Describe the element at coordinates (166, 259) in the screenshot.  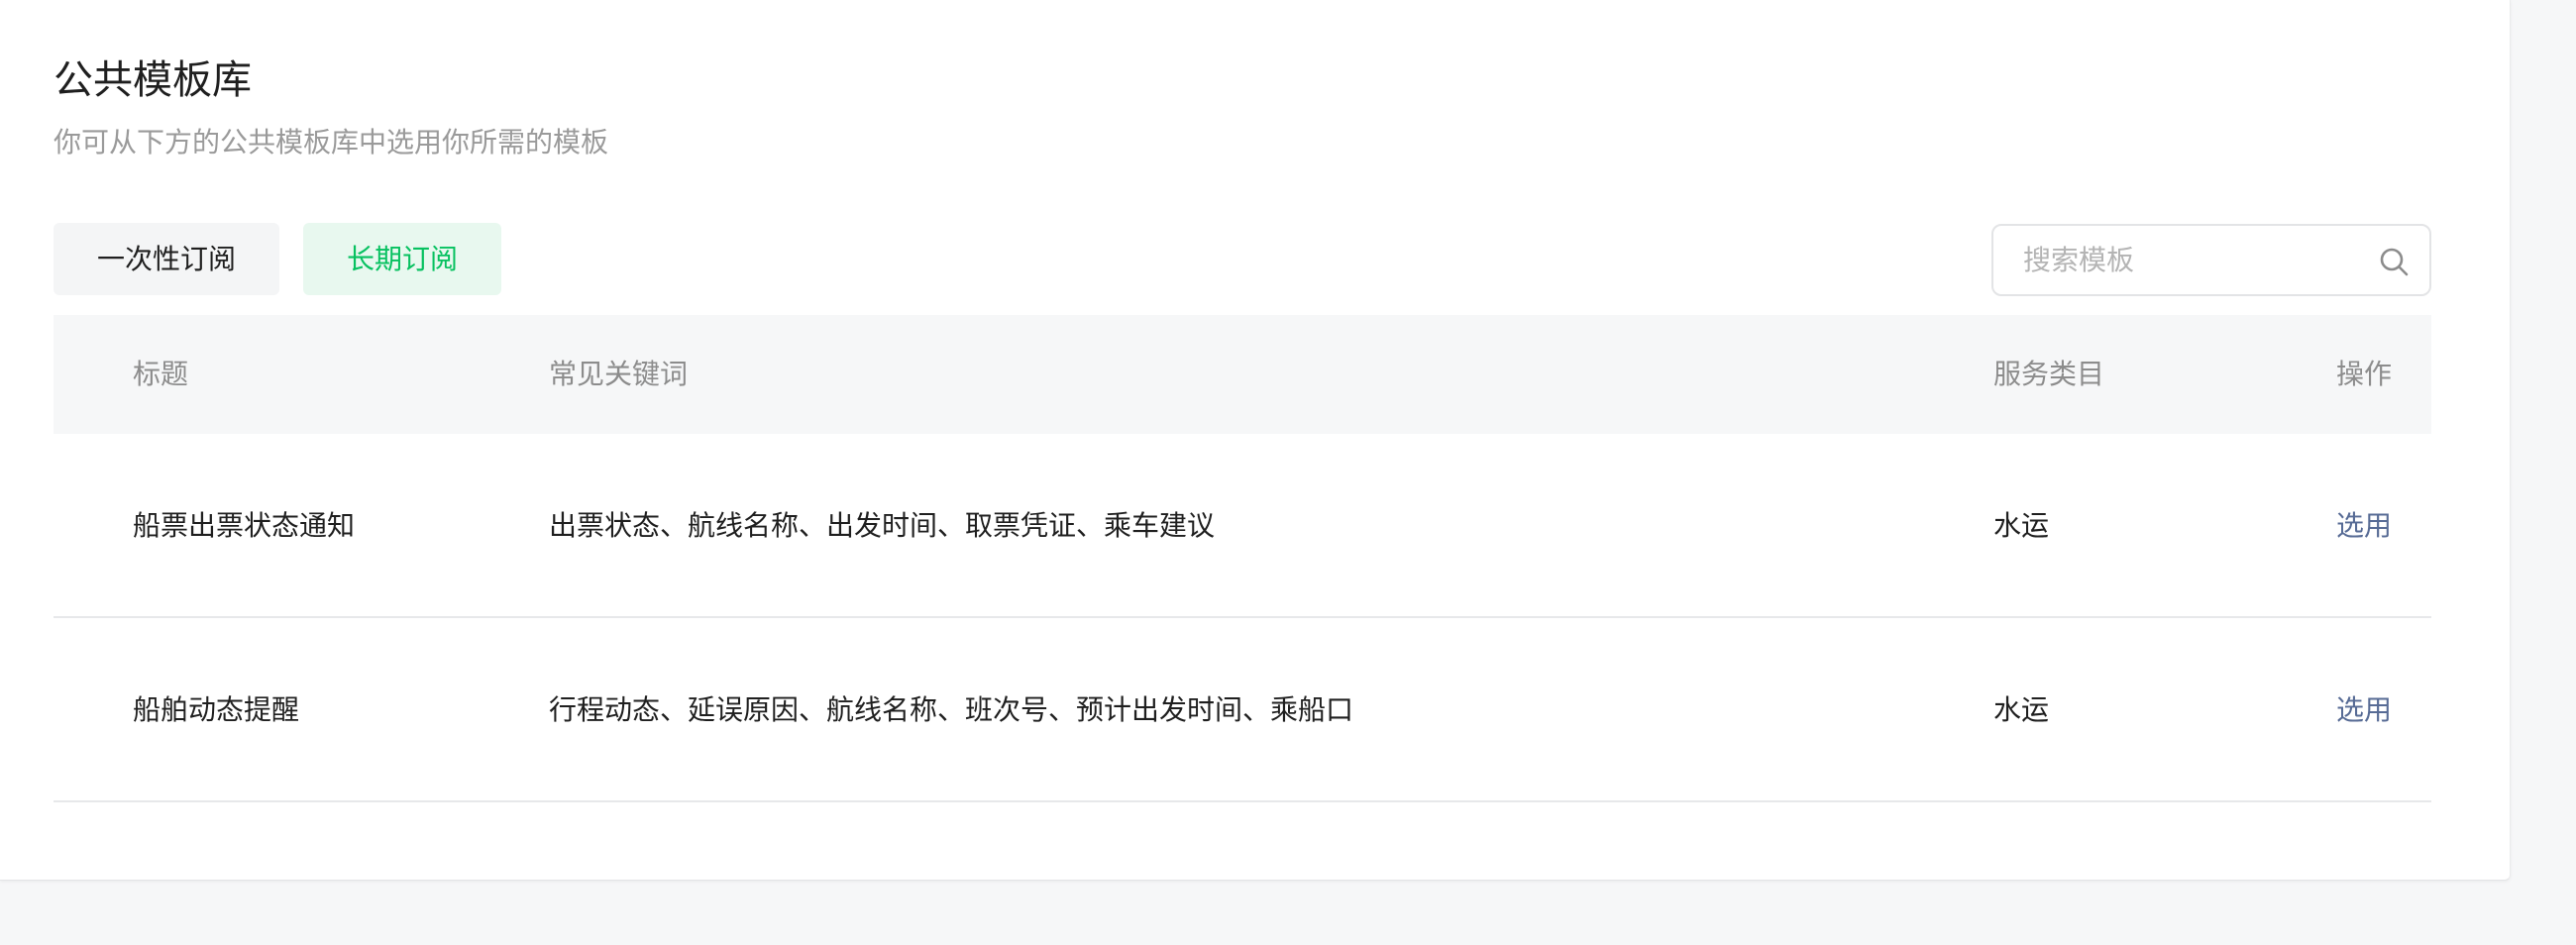
I see `tab-one-time-subscription: 一次性订阅` at that location.